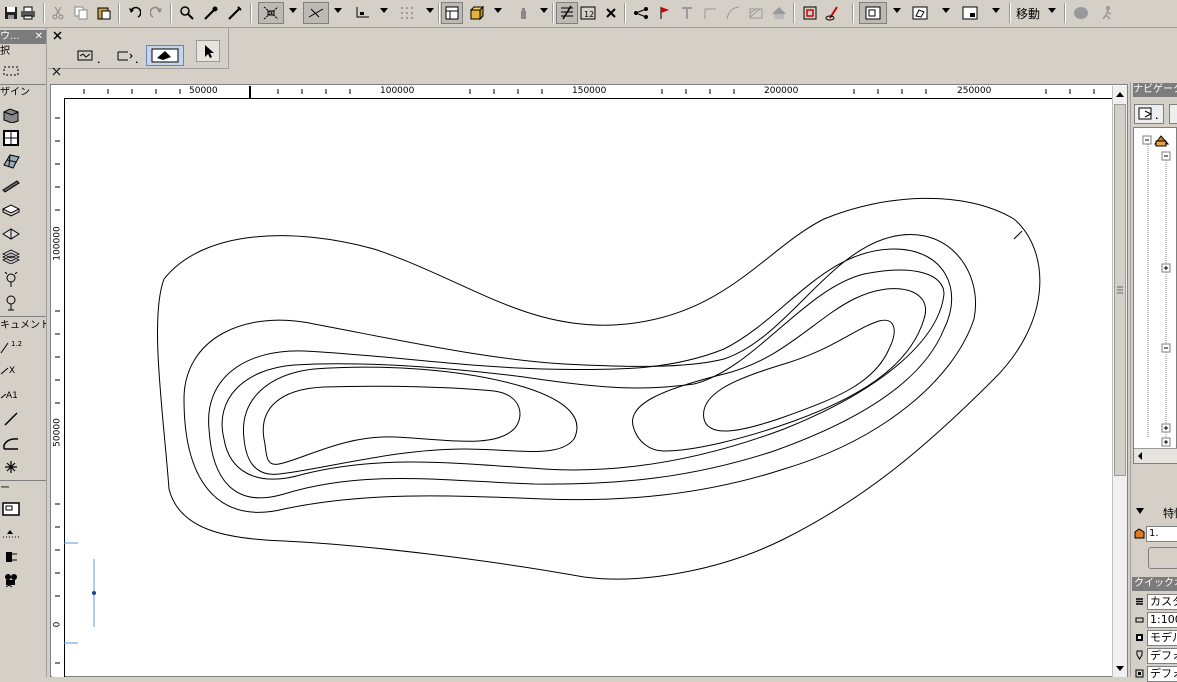 The height and width of the screenshot is (682, 1177). What do you see at coordinates (1120, 290) in the screenshot?
I see `scroll-thumb` at bounding box center [1120, 290].